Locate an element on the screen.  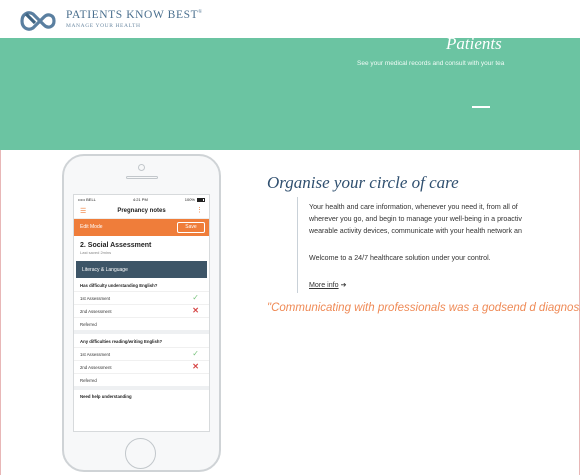
hero-divider is located at coordinates (481, 107).